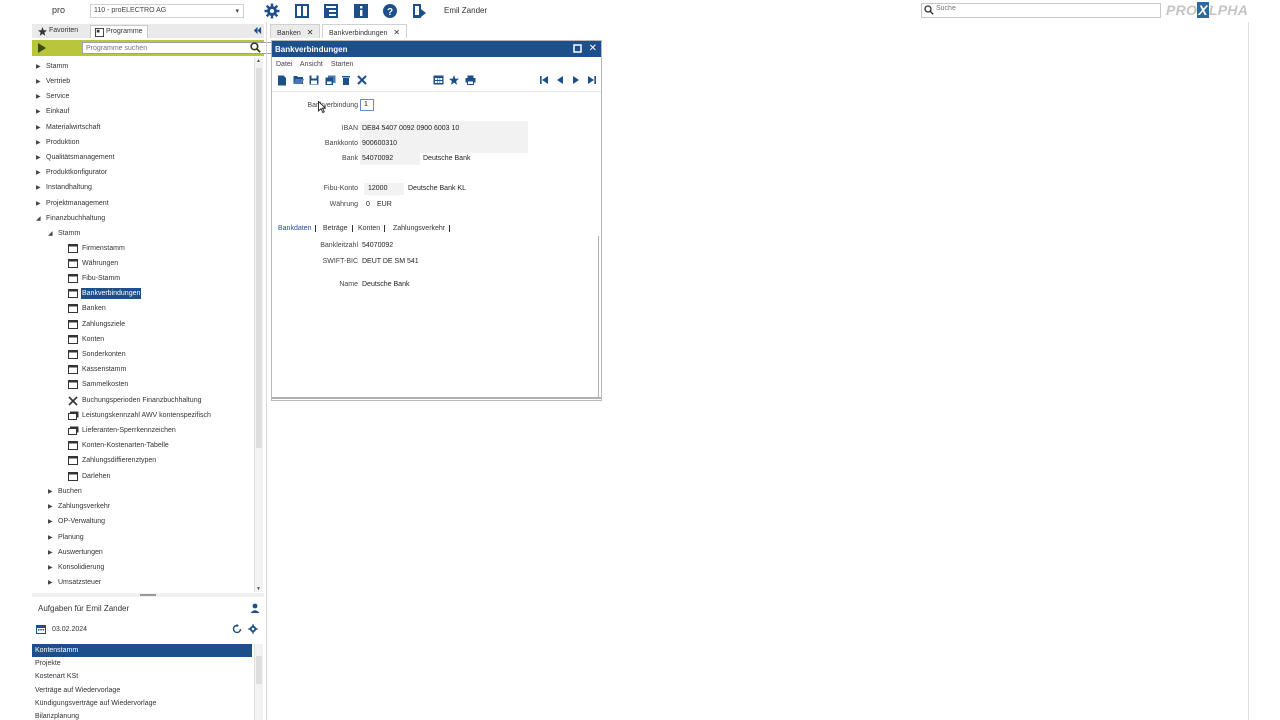  What do you see at coordinates (342, 64) in the screenshot?
I see `menu-starten: Starten` at bounding box center [342, 64].